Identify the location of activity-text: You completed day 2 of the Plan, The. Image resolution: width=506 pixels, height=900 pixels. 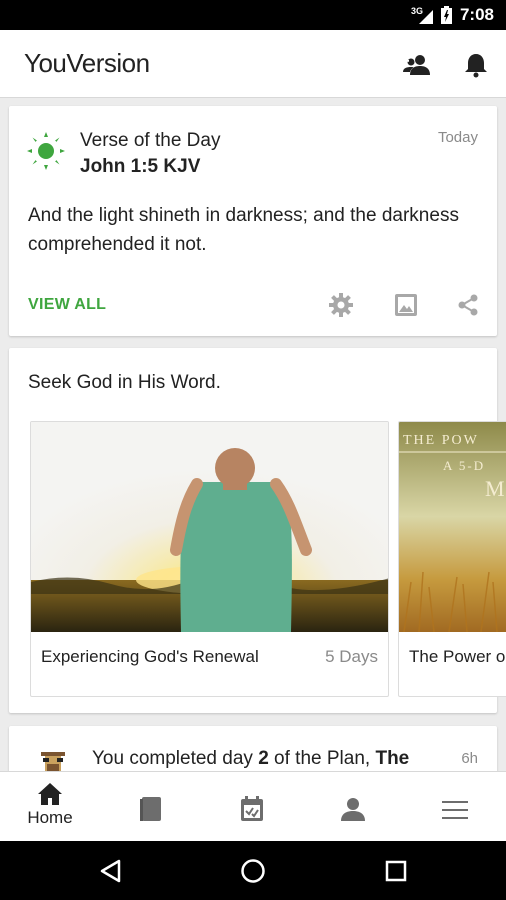
(250, 759).